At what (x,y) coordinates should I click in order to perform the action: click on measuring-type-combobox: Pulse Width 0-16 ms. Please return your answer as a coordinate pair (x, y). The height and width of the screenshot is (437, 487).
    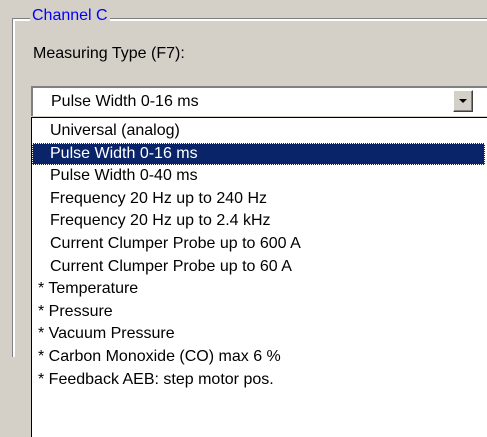
    Looking at the image, I should click on (259, 101).